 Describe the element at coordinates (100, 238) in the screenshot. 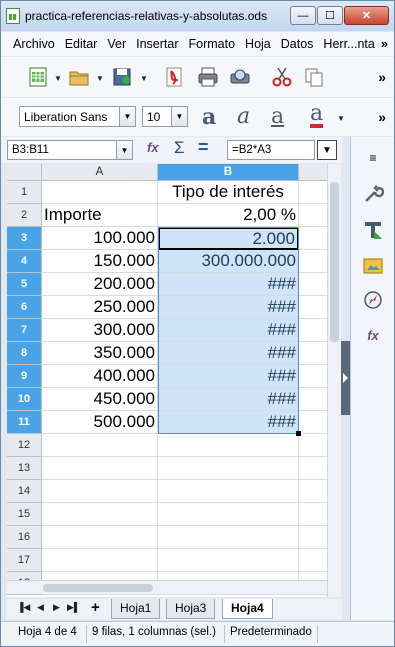

I see `cell-a3: 100.000` at that location.